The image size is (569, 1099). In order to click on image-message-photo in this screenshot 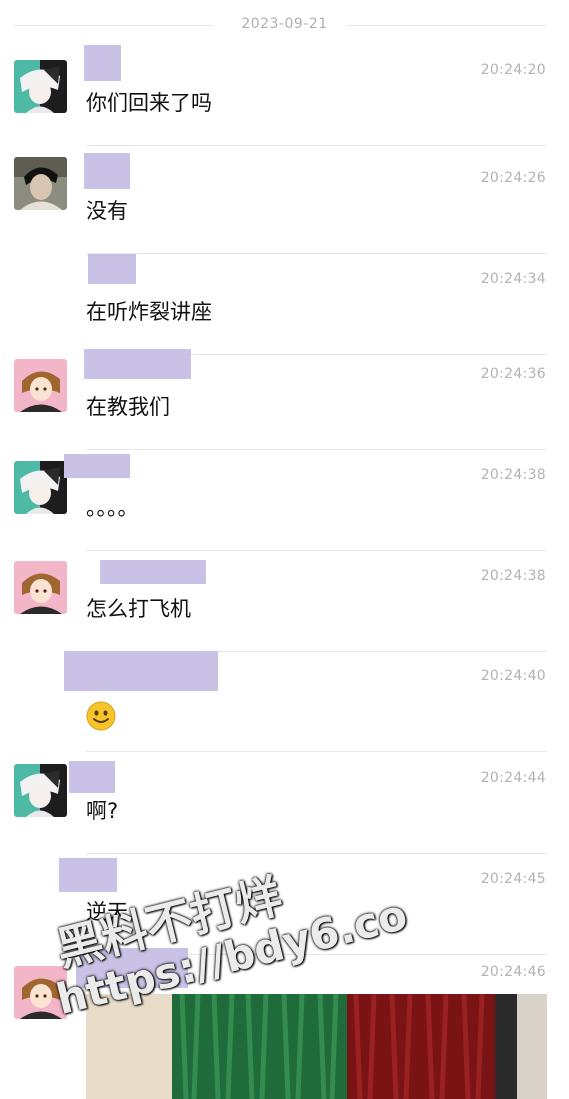, I will do `click(316, 1046)`.